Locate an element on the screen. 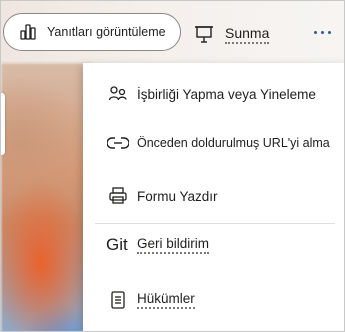 The height and width of the screenshot is (332, 345). collaborate-icon is located at coordinates (118, 94).